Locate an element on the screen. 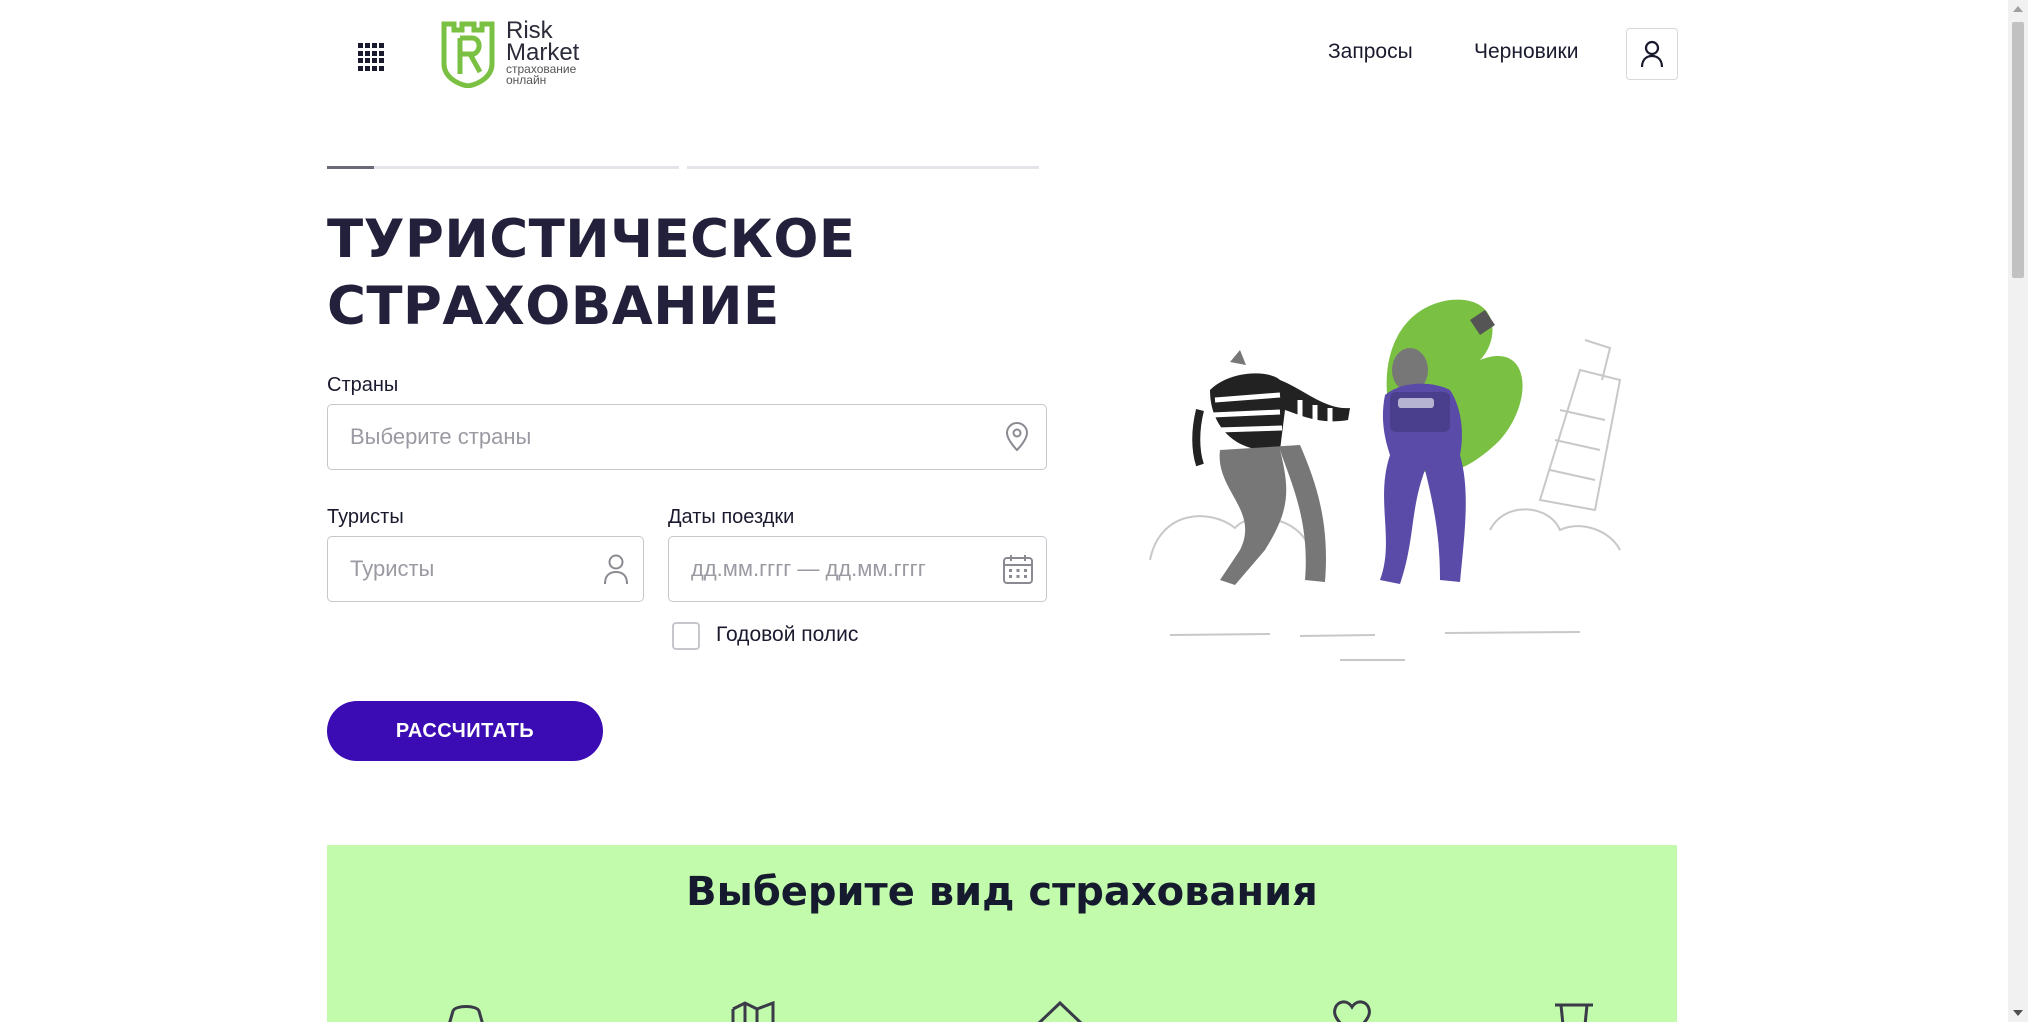 This screenshot has height=1022, width=2028. trip-dates-input is located at coordinates (841, 569).